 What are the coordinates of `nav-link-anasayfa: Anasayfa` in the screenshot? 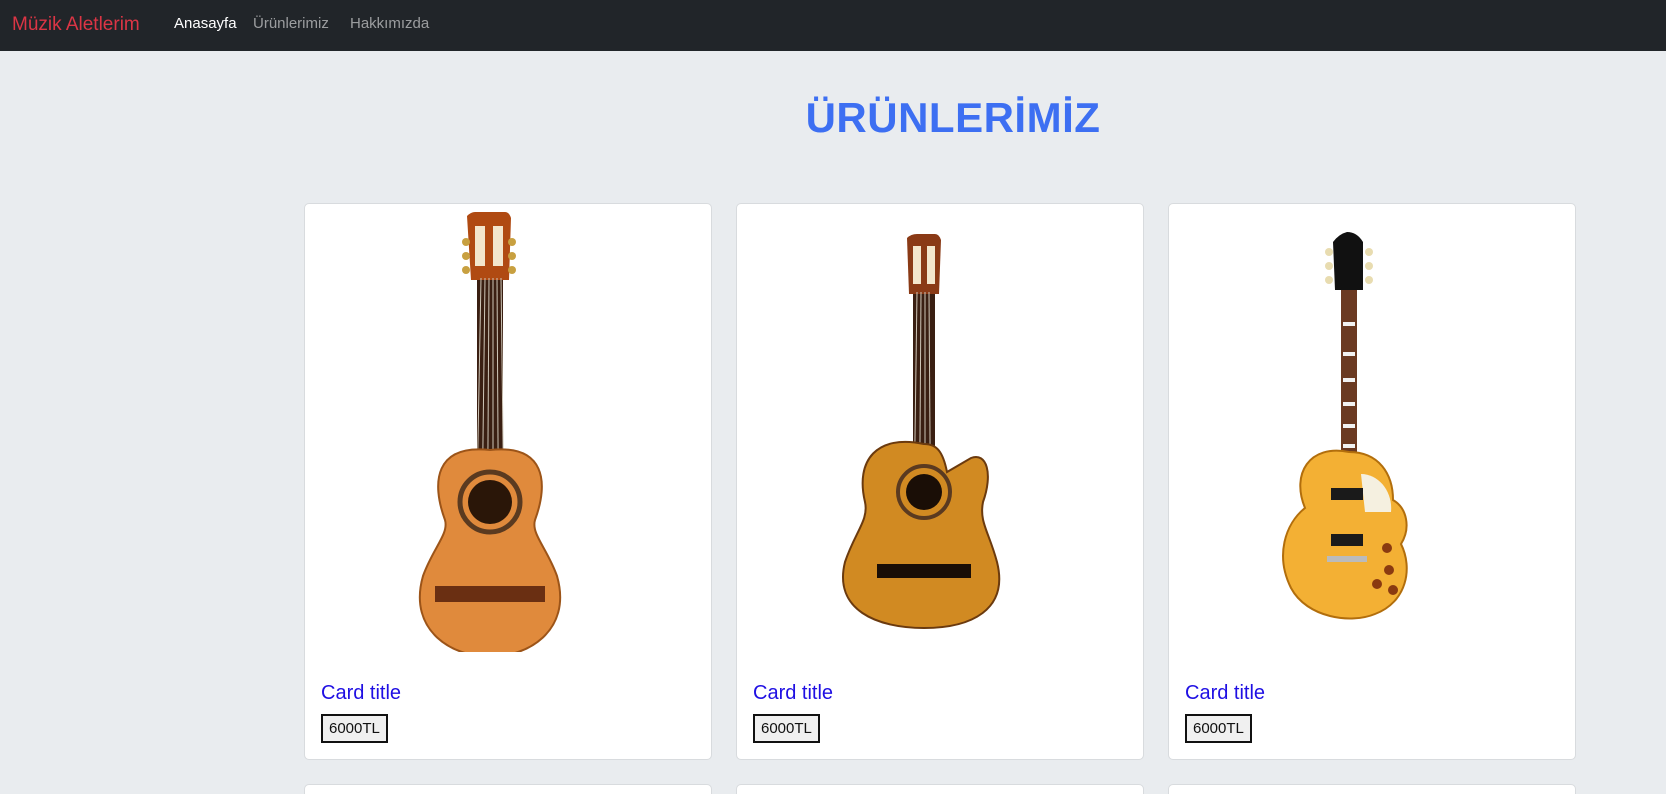 It's located at (205, 25).